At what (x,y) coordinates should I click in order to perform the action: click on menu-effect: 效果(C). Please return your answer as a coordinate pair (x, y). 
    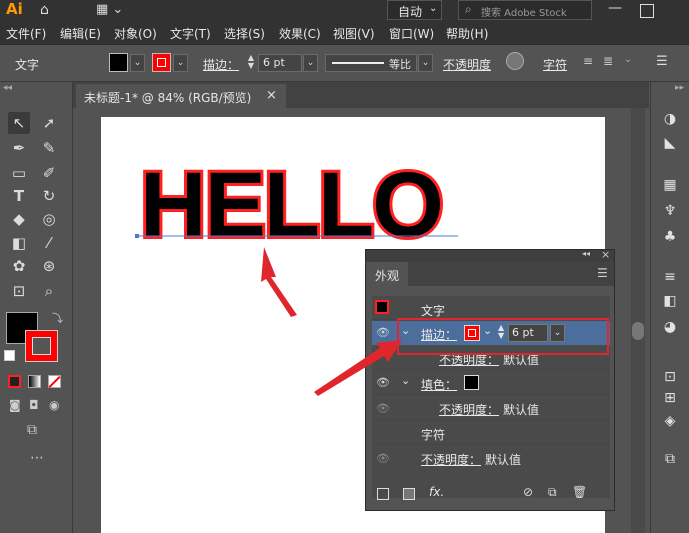
    Looking at the image, I should click on (300, 33).